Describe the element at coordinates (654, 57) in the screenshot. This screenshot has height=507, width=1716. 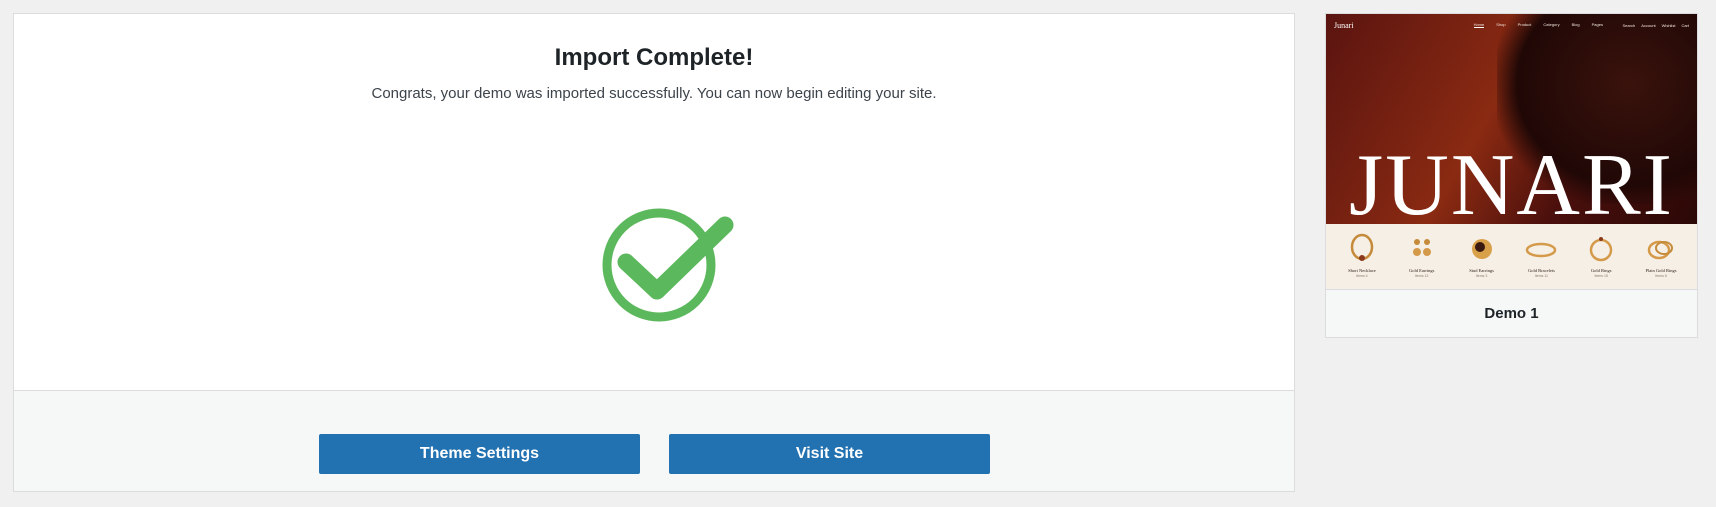
I see `page-title: Import Complete!` at that location.